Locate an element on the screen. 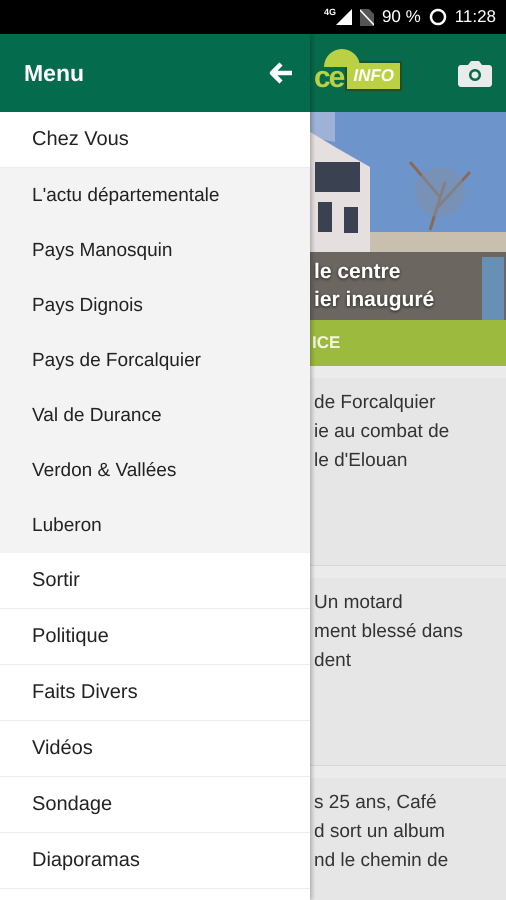 The image size is (506, 900). no-sim-icon is located at coordinates (367, 17).